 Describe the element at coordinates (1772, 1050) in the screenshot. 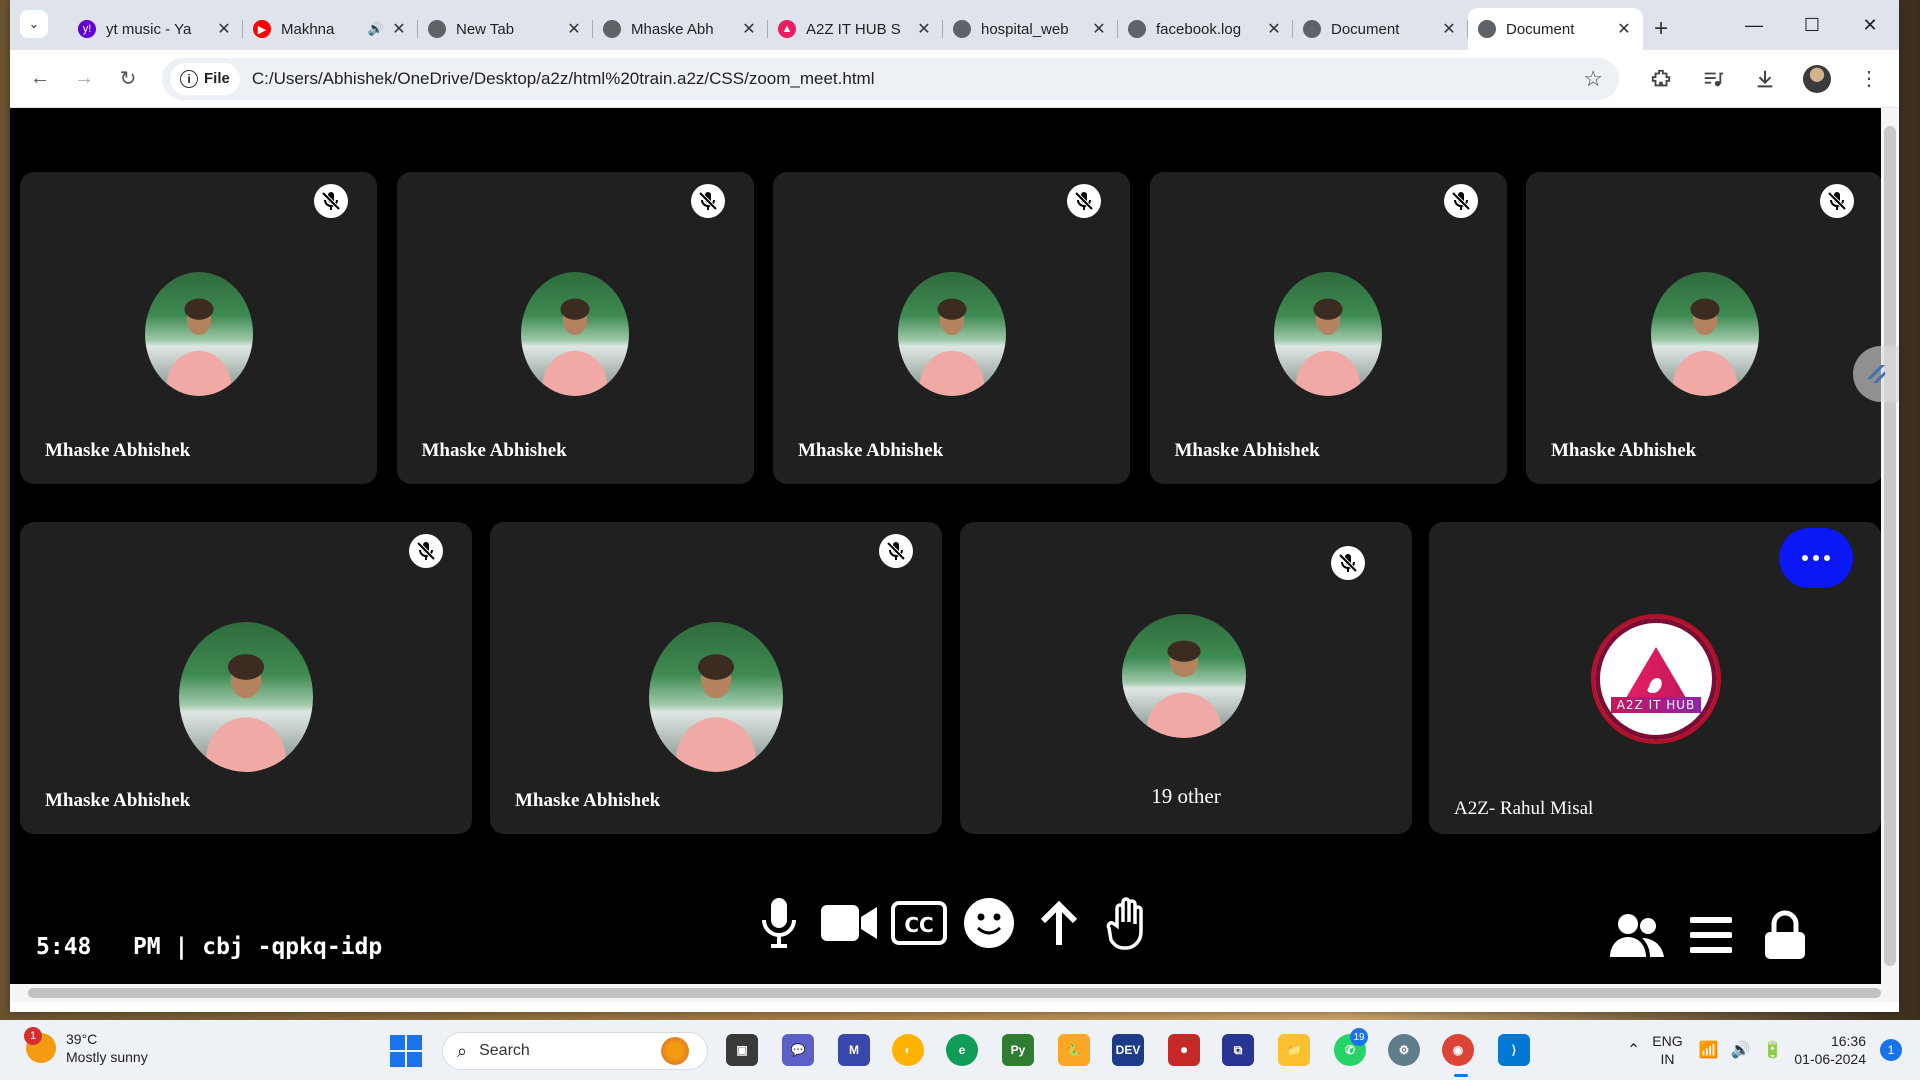

I see `battery-icon: 🔋` at that location.